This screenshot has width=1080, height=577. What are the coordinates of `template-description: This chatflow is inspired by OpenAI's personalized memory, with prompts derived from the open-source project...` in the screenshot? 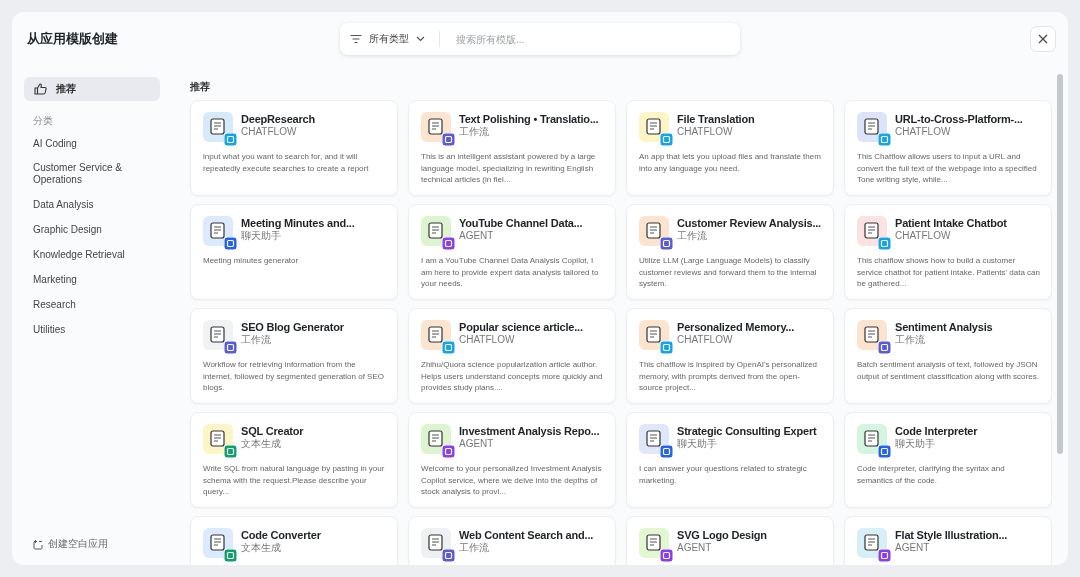 It's located at (729, 376).